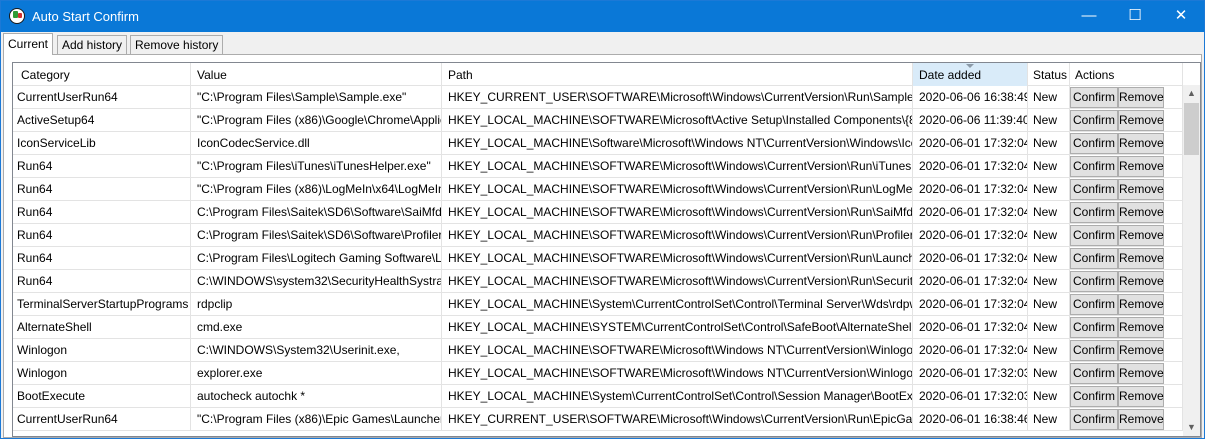 This screenshot has height=439, width=1205. What do you see at coordinates (1181, 16) in the screenshot?
I see `close-button: ✕` at bounding box center [1181, 16].